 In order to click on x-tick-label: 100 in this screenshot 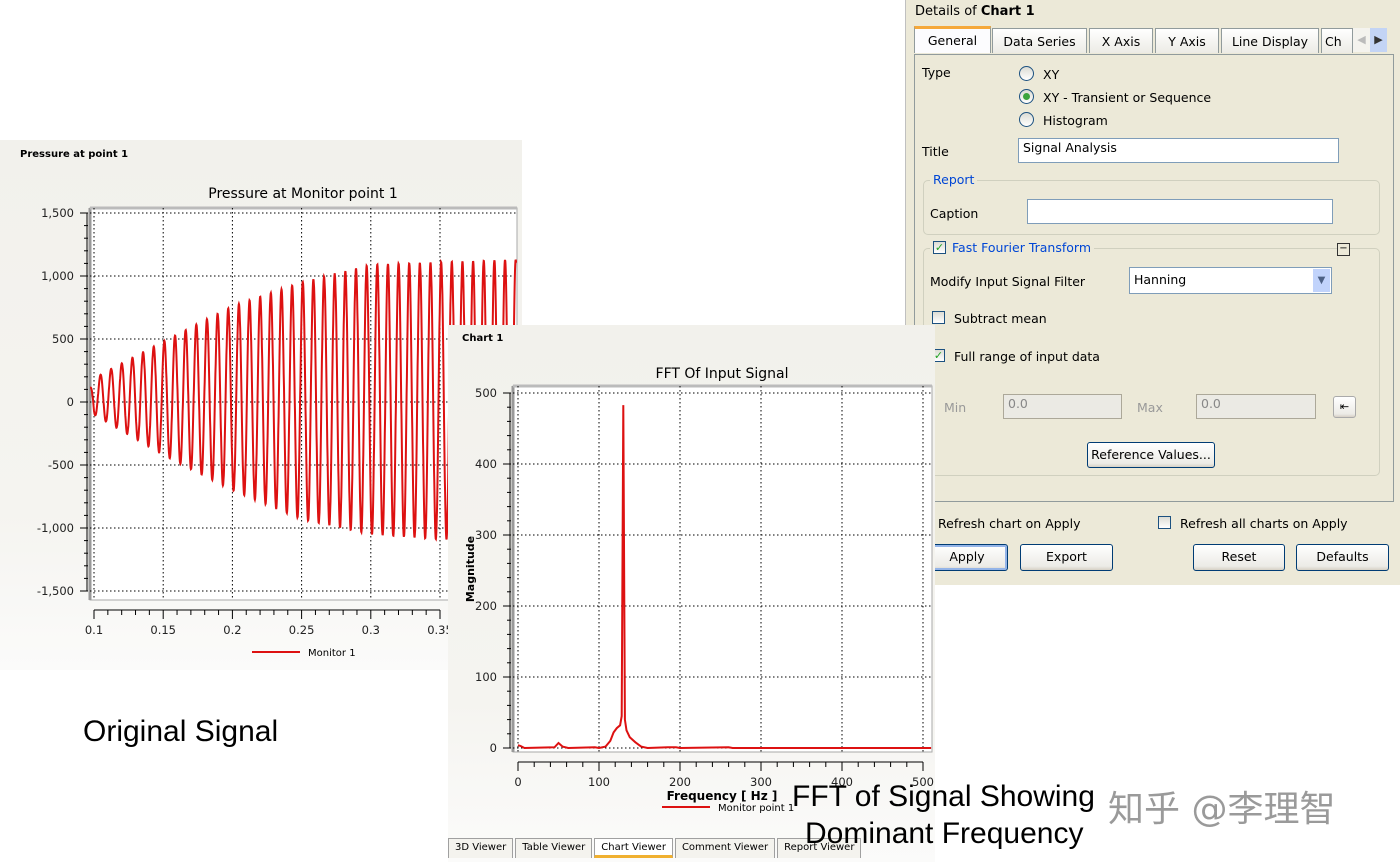, I will do `click(599, 782)`.